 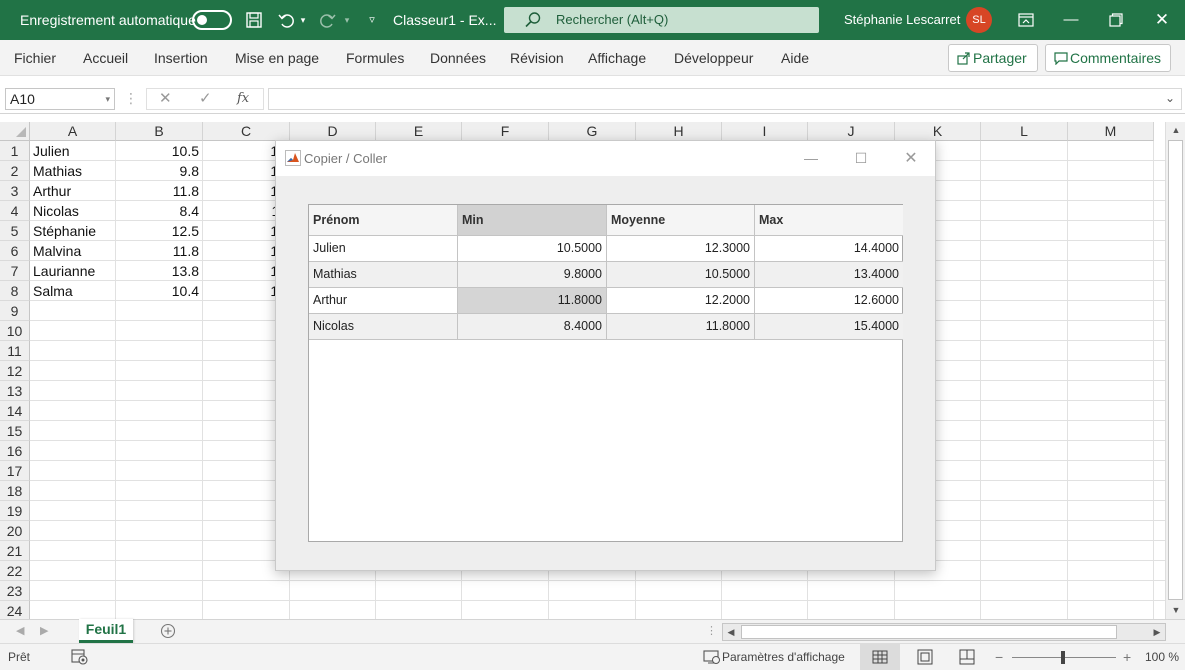 I want to click on undo-icon, so click(x=286, y=20).